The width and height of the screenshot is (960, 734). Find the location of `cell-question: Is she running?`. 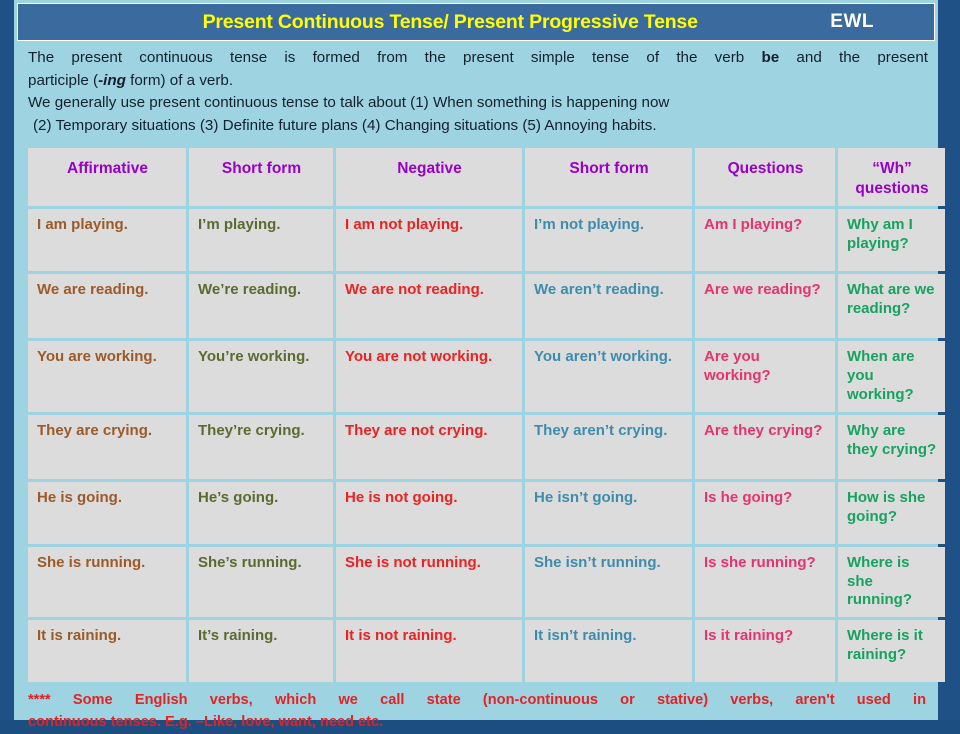

cell-question: Is she running? is located at coordinates (765, 582).